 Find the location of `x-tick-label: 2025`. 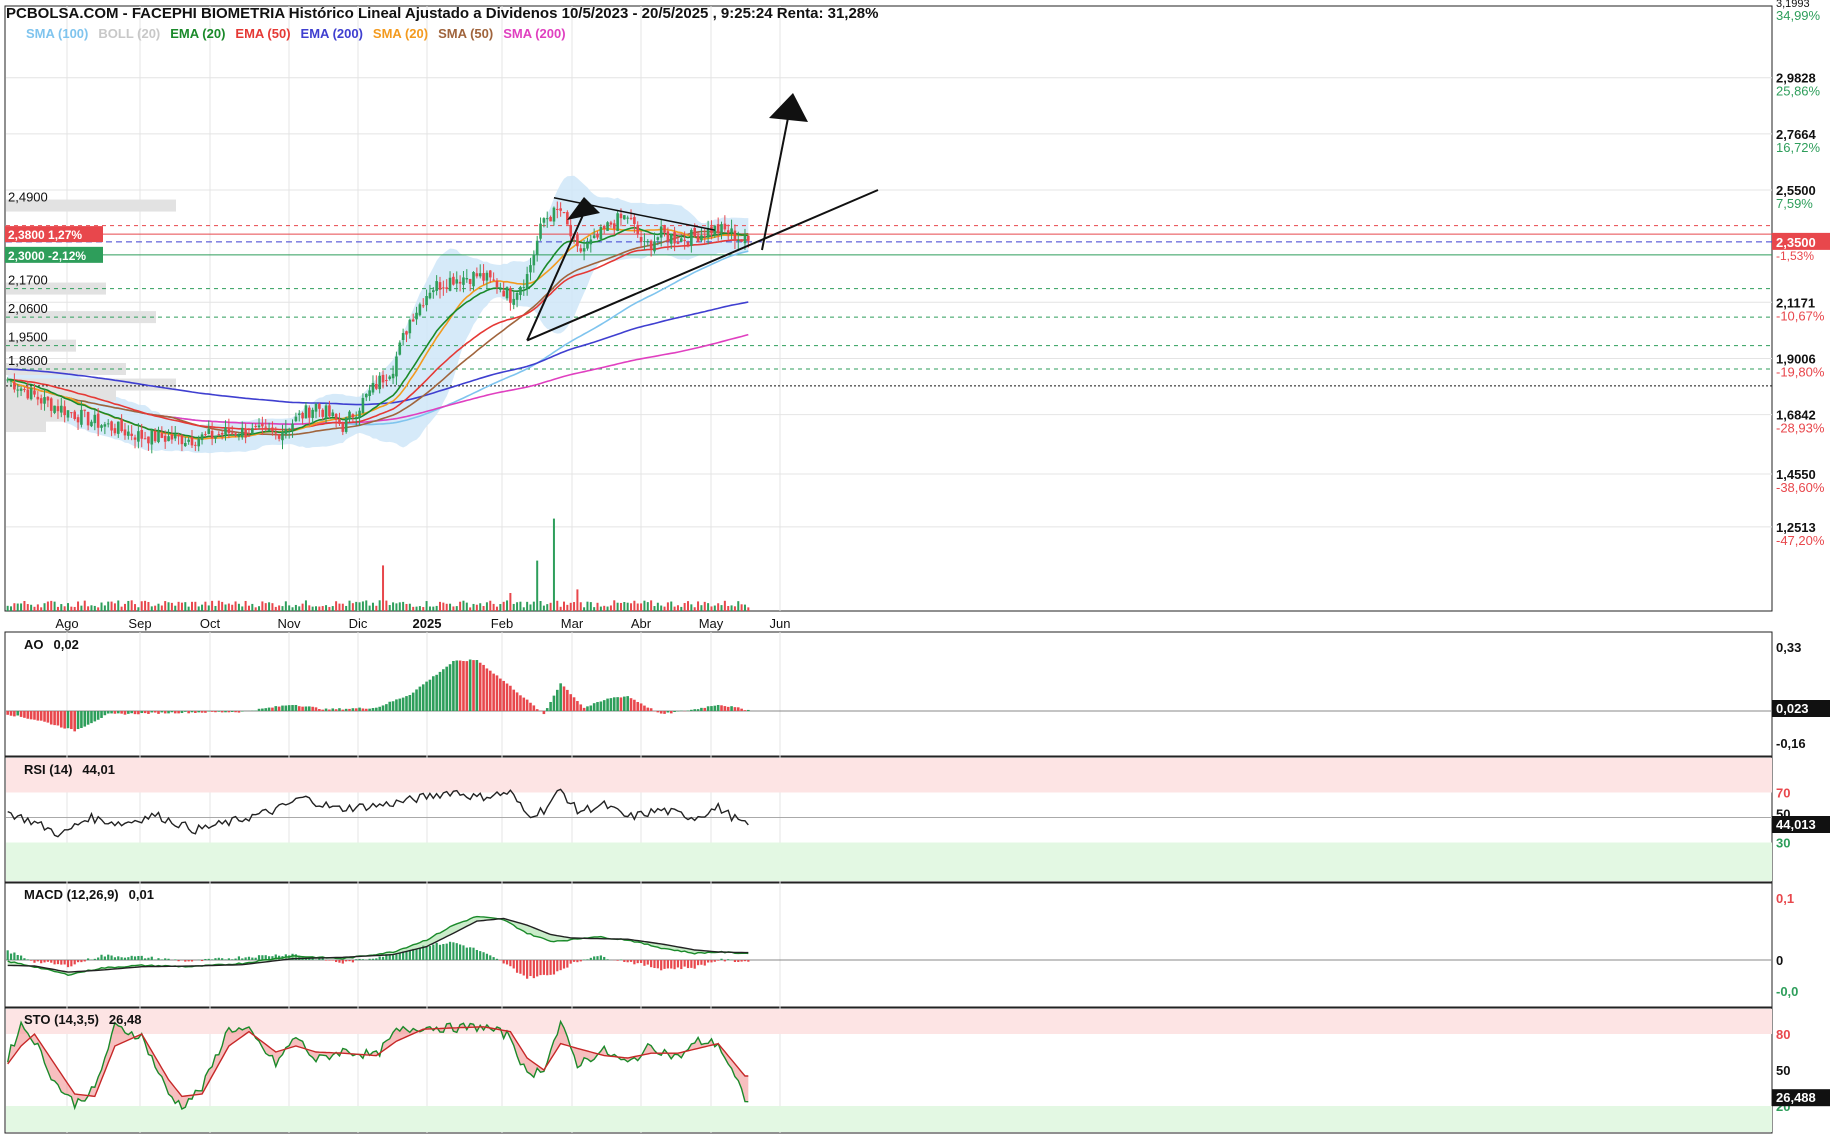

x-tick-label: 2025 is located at coordinates (427, 623).